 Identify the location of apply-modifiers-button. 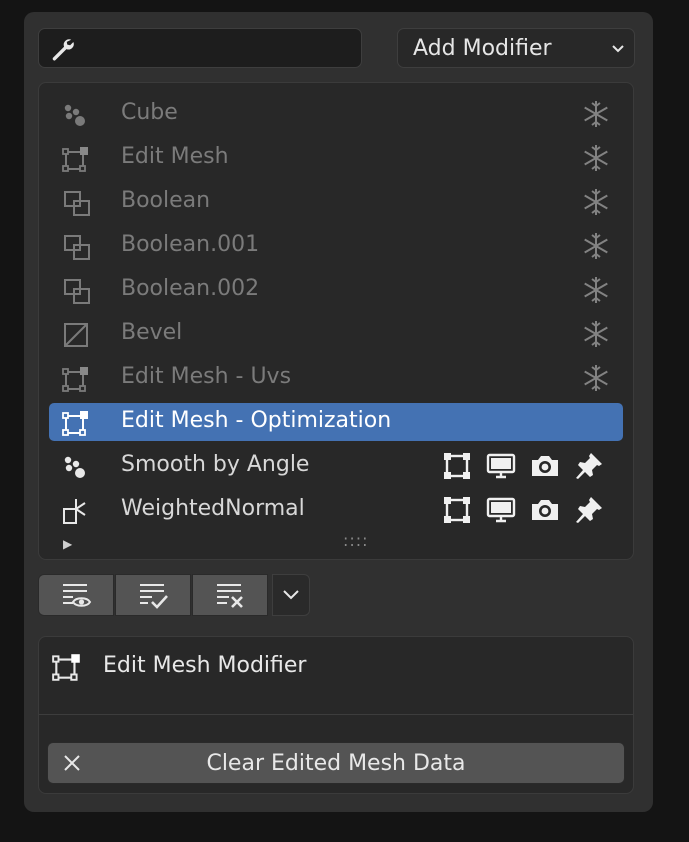
(153, 595).